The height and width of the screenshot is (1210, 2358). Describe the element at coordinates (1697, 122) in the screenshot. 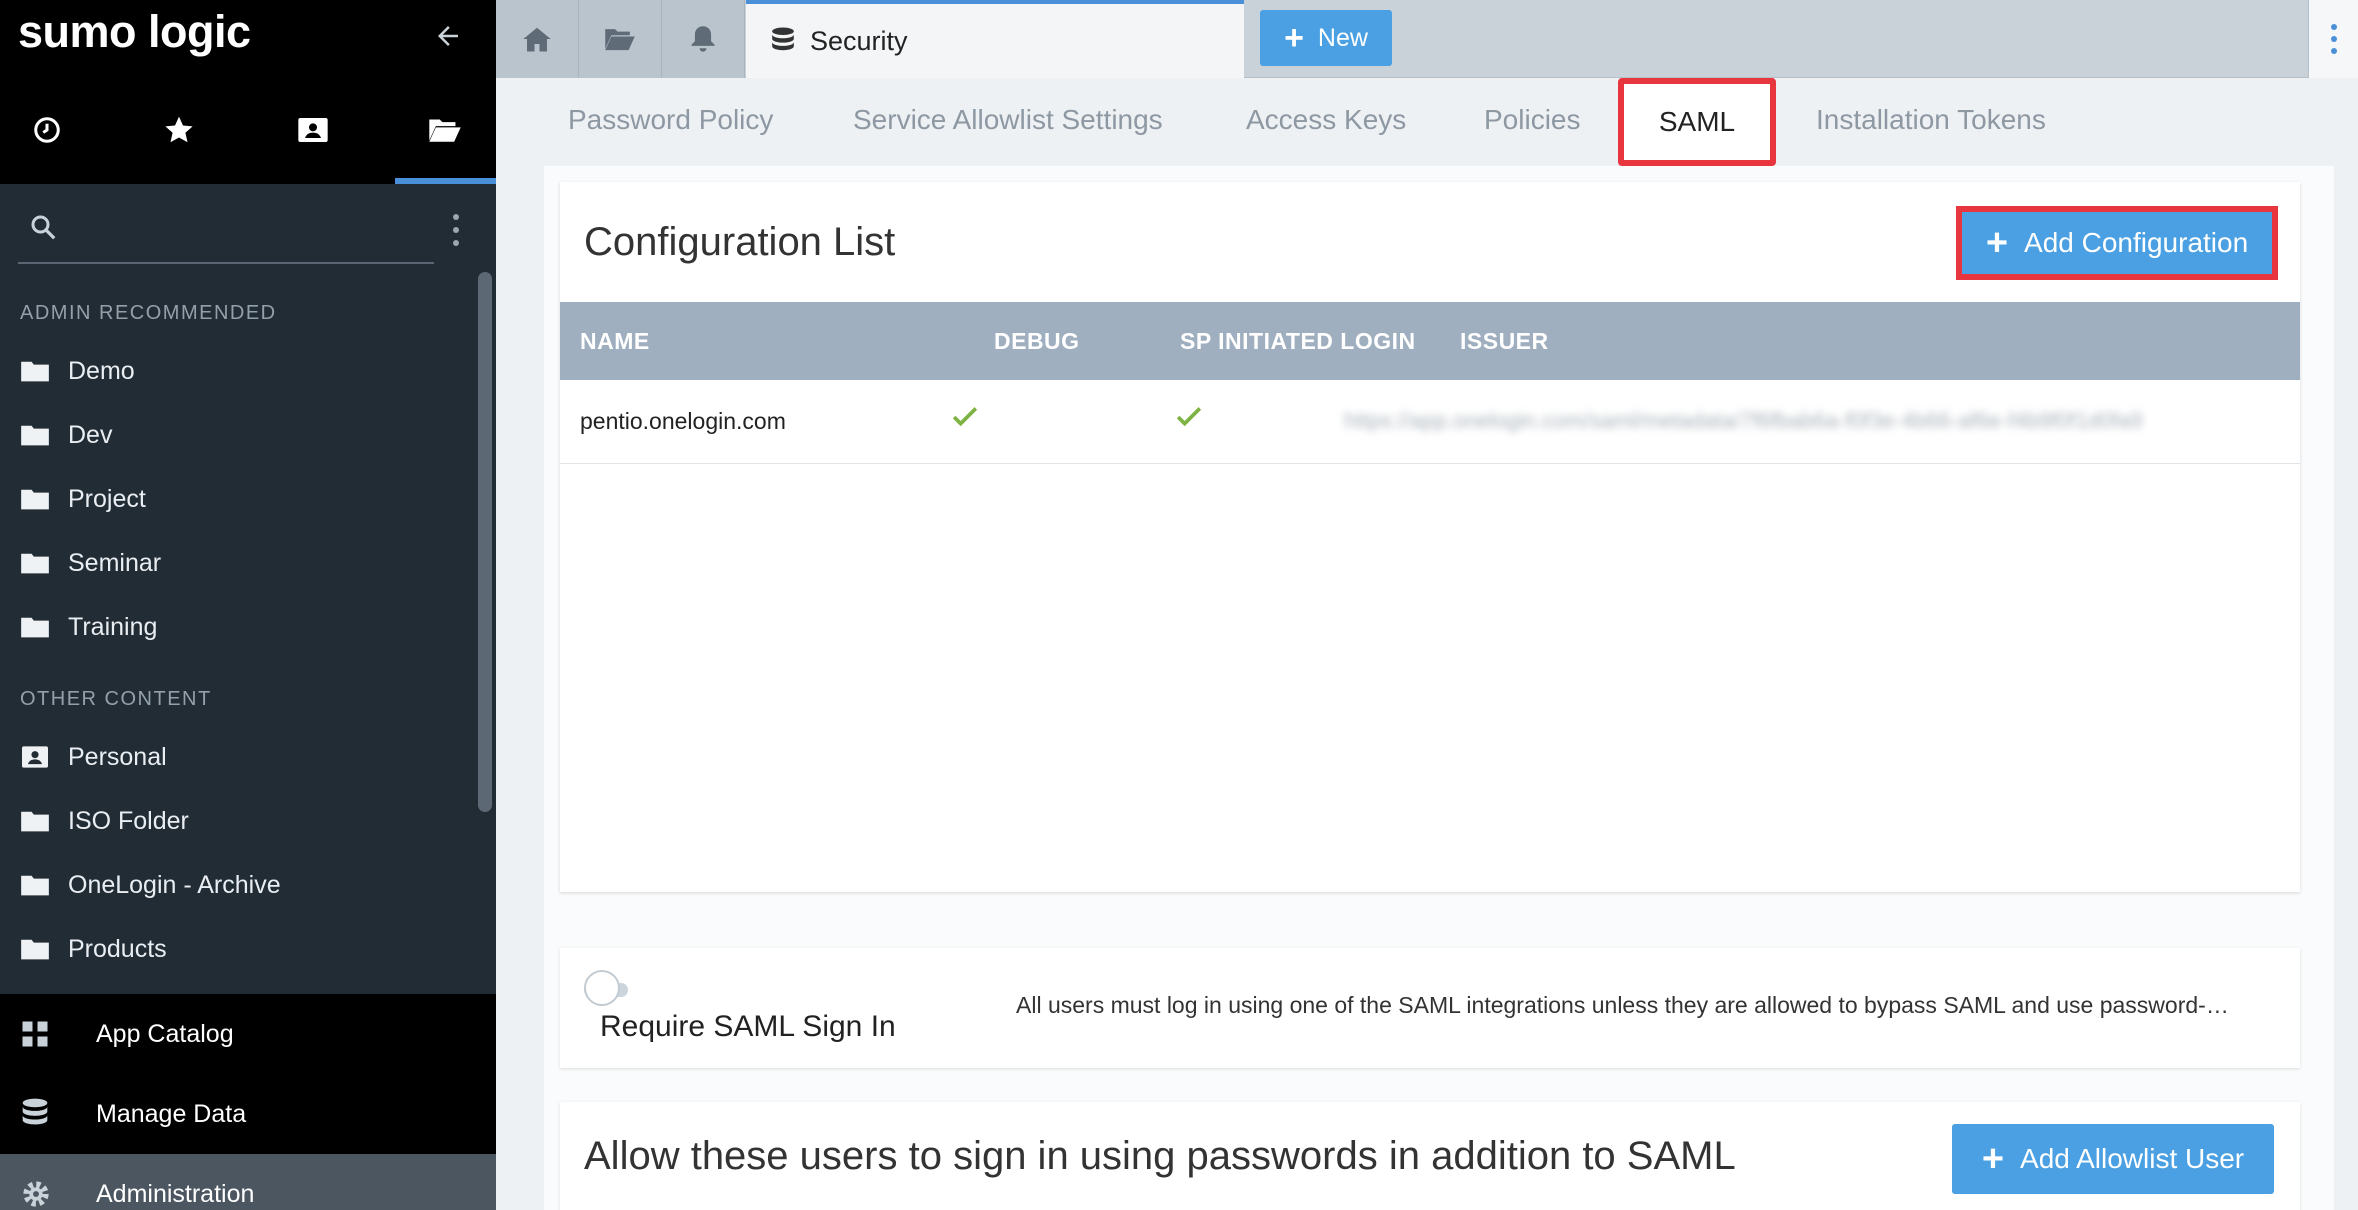

I see `subtab-saml: SAML` at that location.